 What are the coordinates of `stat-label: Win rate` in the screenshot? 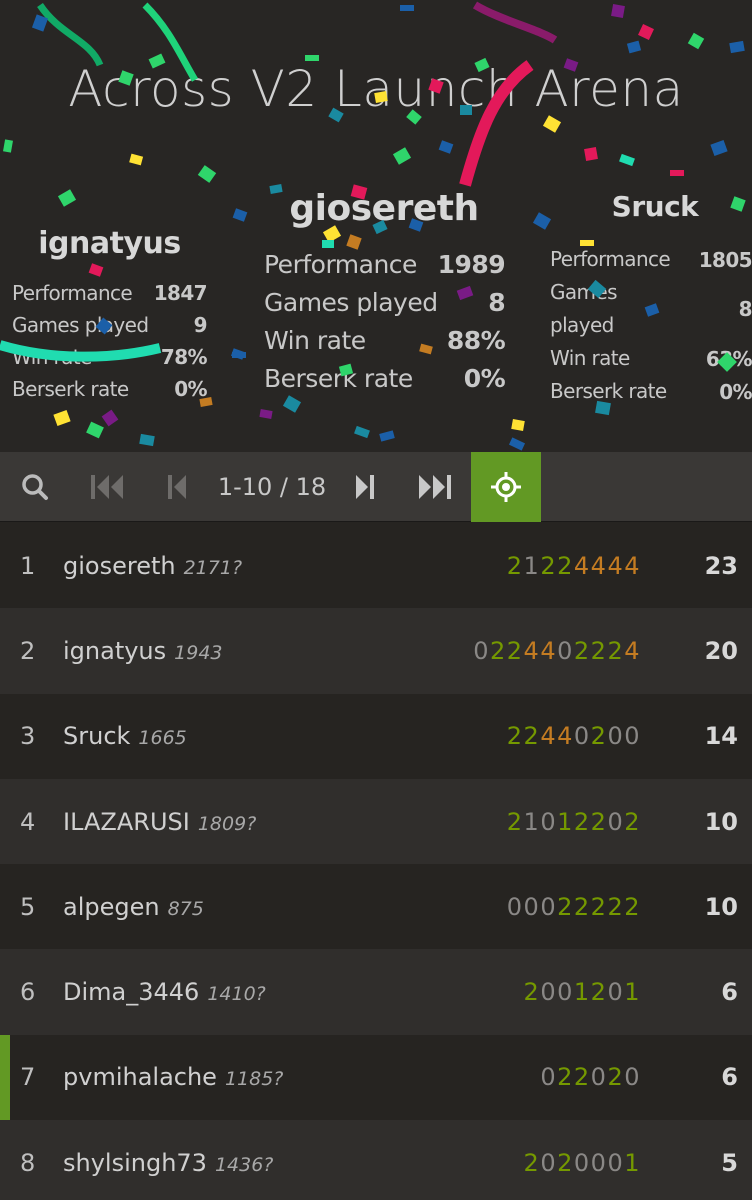 It's located at (52, 357).